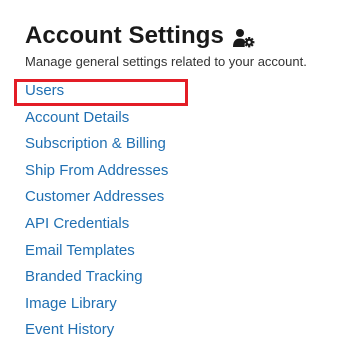  I want to click on nav-item-email-templates: Email Templates, so click(177, 252).